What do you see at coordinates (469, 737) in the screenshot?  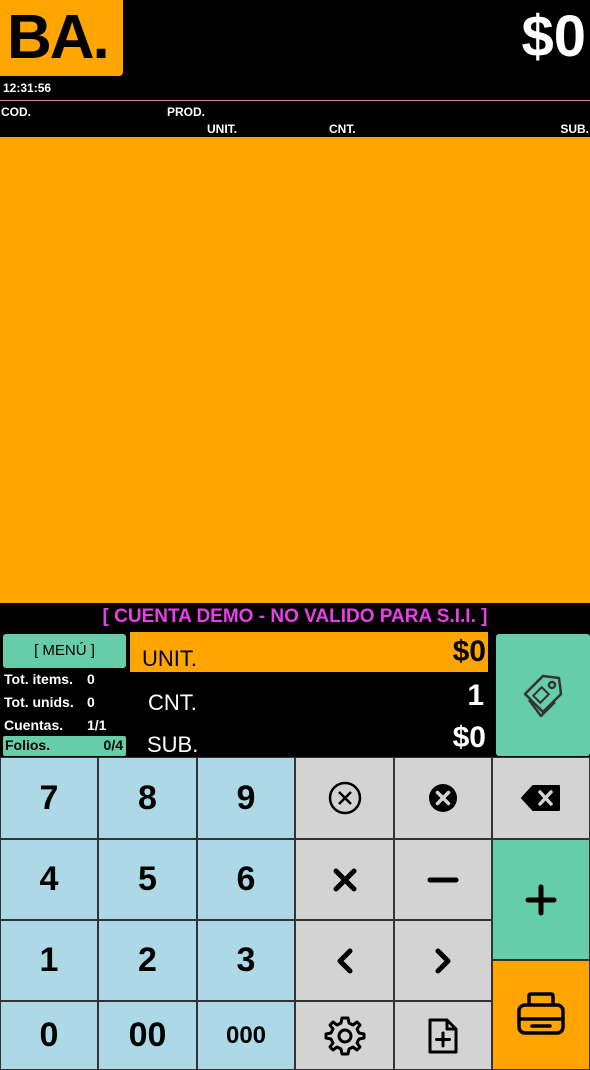 I see `subtotal-value: $0` at bounding box center [469, 737].